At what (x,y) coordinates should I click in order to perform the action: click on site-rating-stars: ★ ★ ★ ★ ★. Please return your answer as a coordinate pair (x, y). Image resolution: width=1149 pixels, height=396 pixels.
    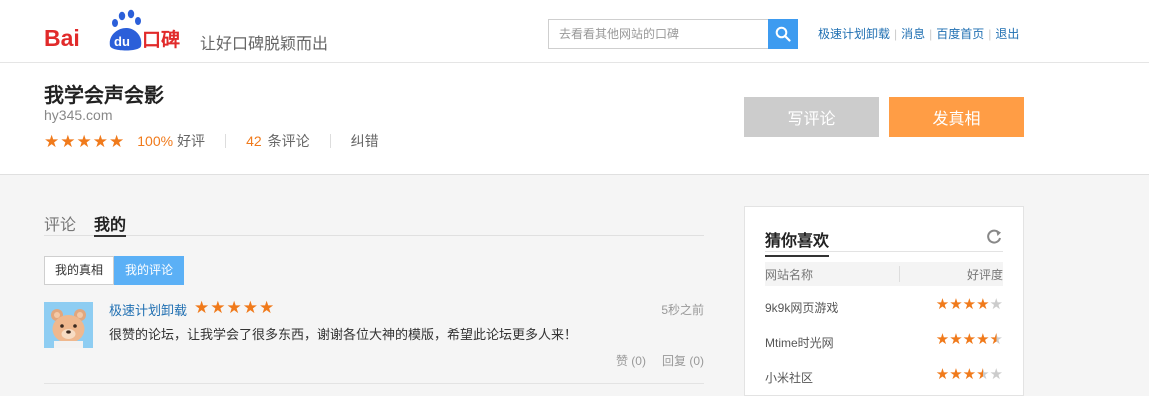
    Looking at the image, I should click on (84, 141).